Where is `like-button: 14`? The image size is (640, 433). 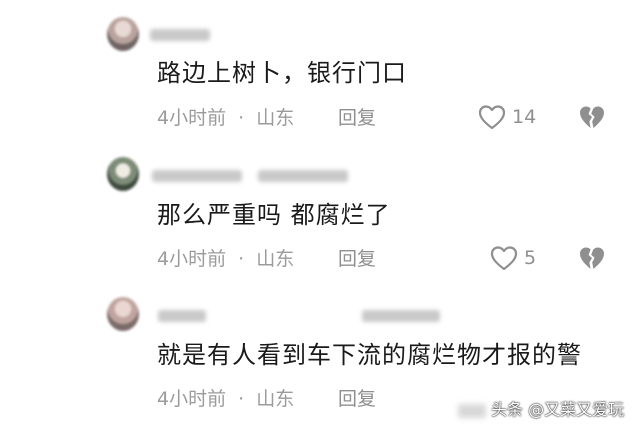 like-button: 14 is located at coordinates (507, 117).